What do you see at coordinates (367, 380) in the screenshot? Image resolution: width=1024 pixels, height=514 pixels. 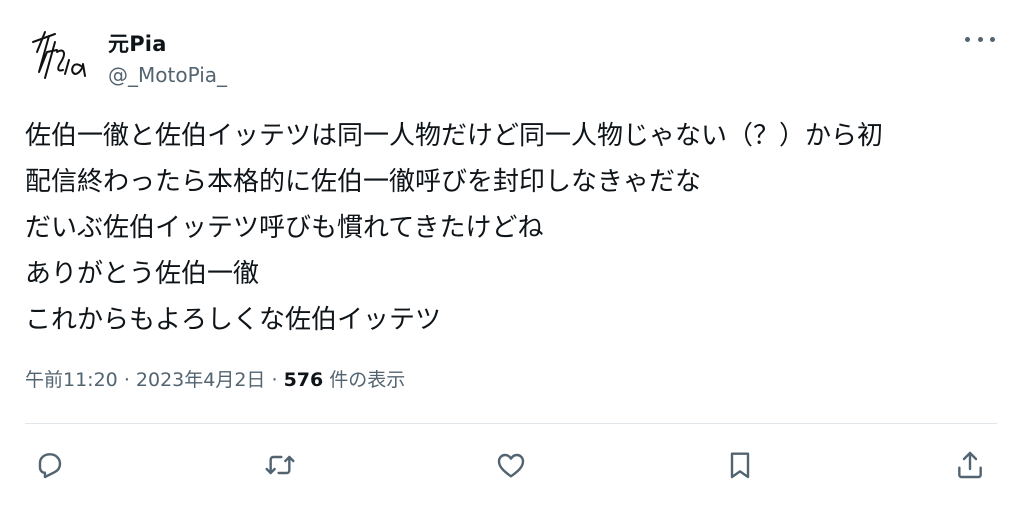 I see `views-label: 件の表示` at bounding box center [367, 380].